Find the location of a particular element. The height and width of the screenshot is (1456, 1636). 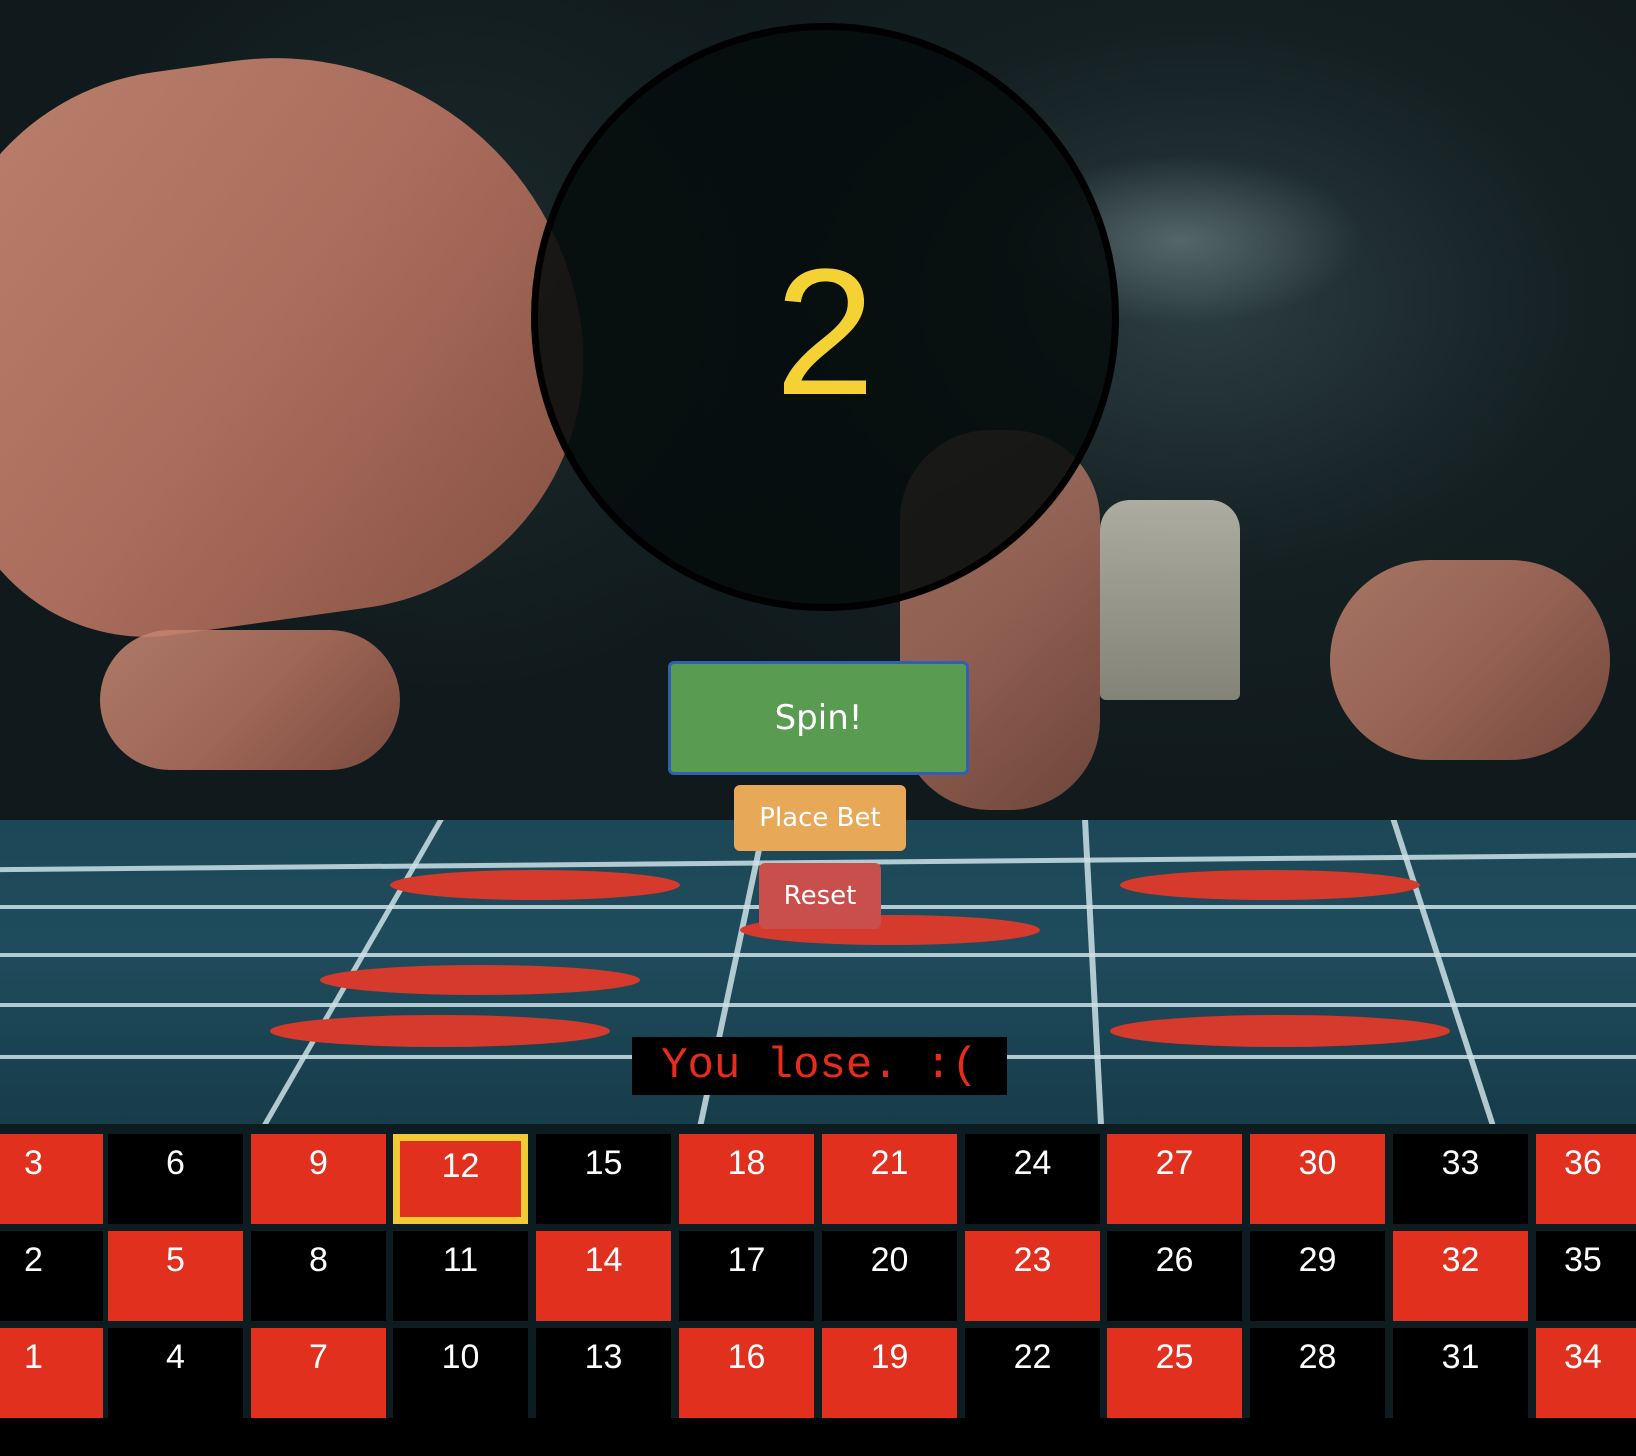

board-cell-number: 22 is located at coordinates (1032, 1357).